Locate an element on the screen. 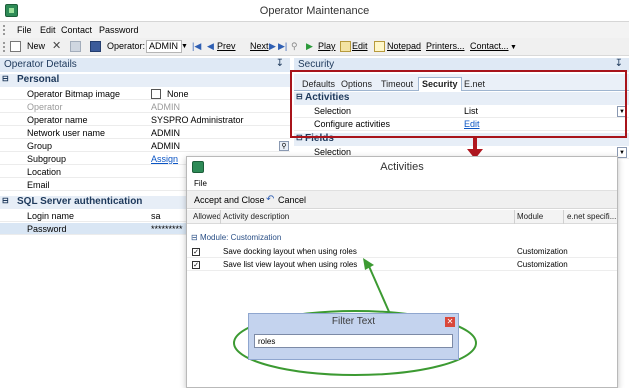 The height and width of the screenshot is (388, 629). close-icon: ✕ is located at coordinates (450, 322).